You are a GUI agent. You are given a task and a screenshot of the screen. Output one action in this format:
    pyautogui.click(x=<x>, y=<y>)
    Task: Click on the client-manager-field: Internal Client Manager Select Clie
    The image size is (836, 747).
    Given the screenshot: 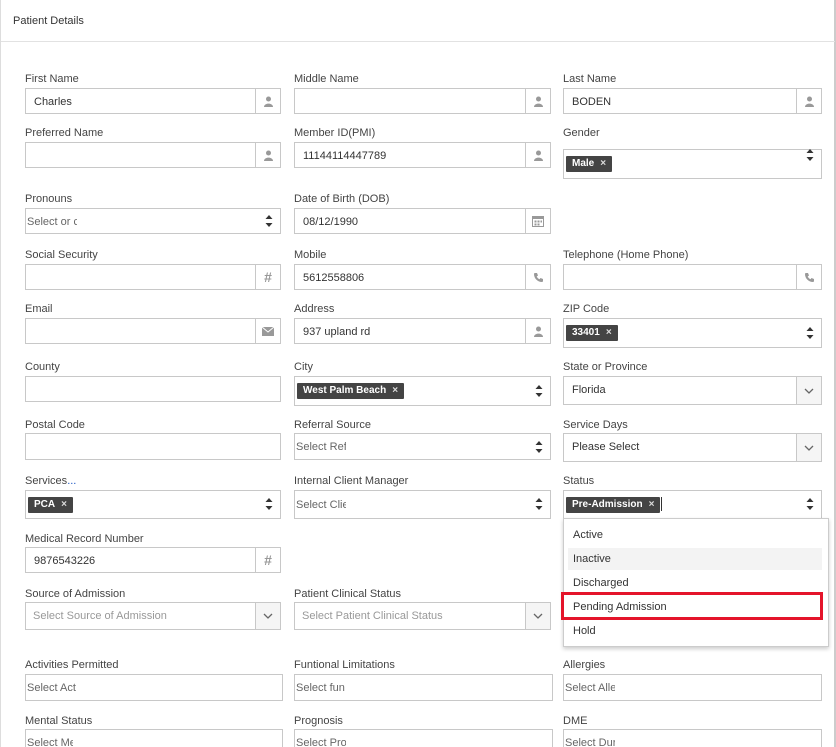 What is the action you would take?
    pyautogui.click(x=422, y=498)
    